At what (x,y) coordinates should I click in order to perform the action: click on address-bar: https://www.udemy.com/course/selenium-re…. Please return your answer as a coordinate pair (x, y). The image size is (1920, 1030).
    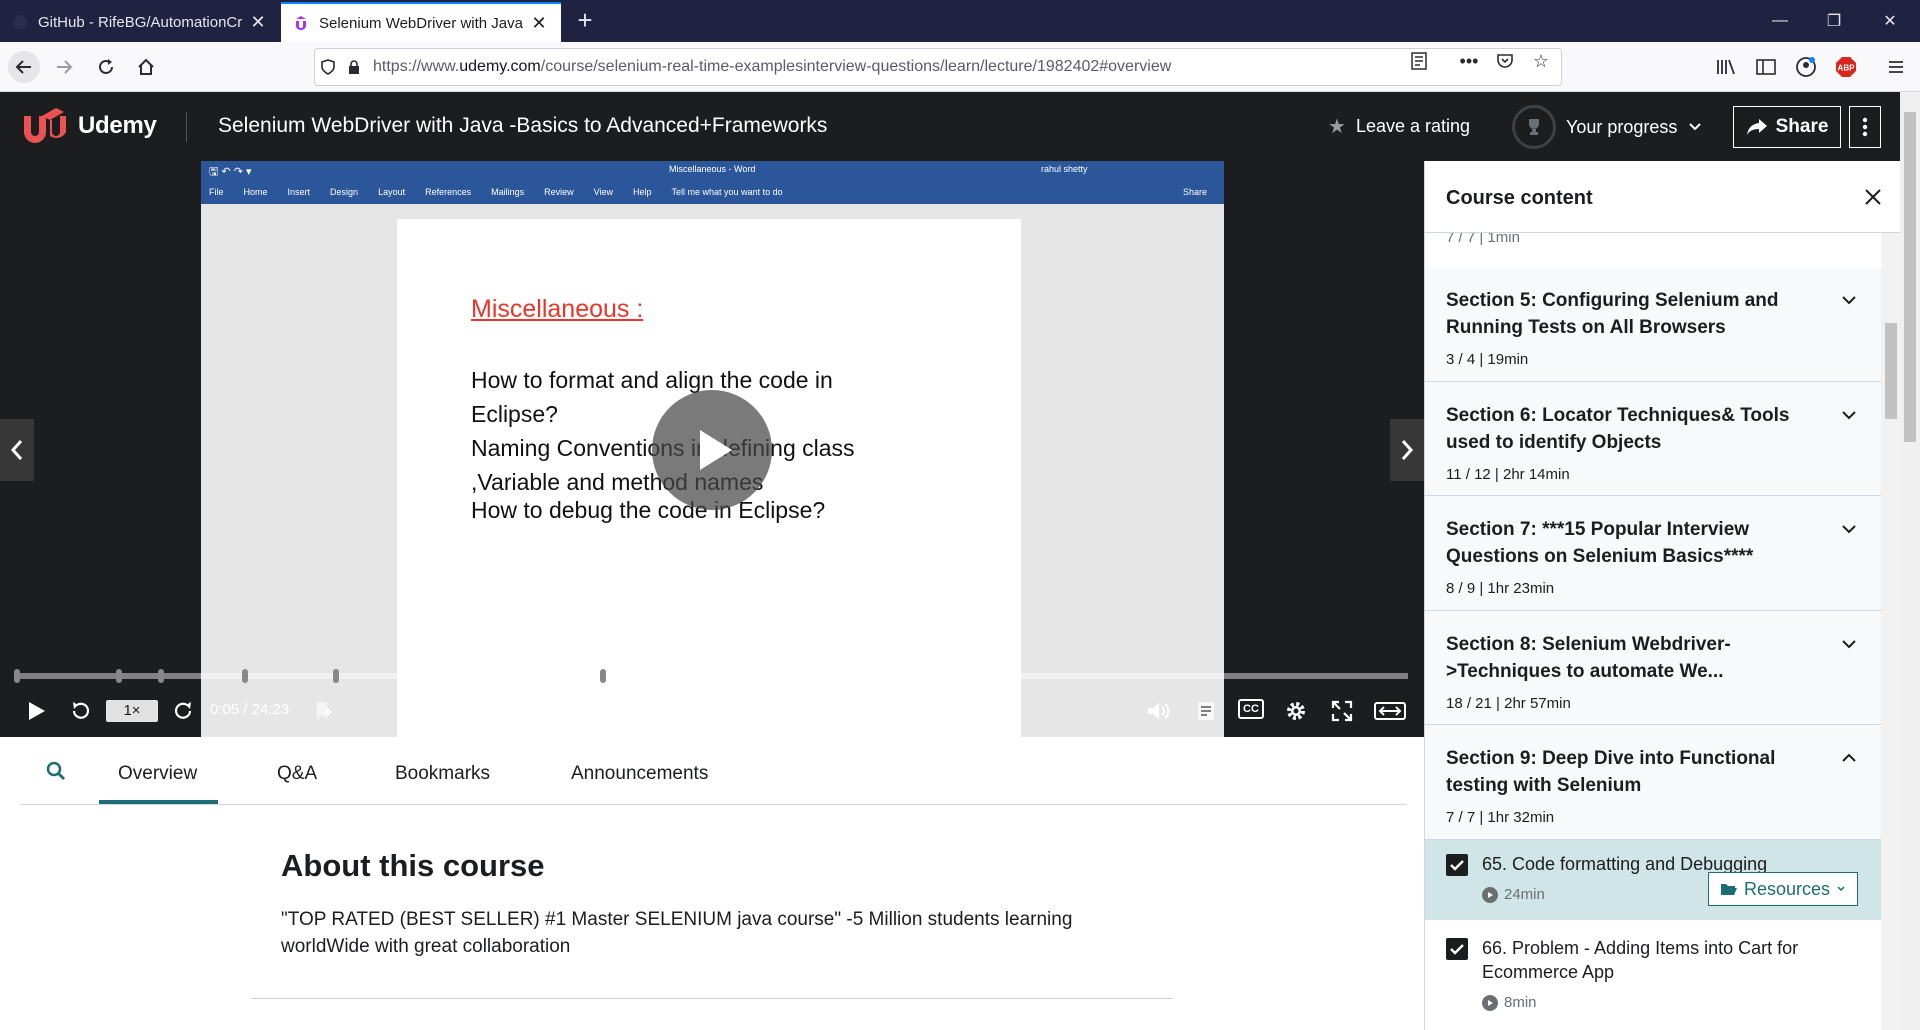
    Looking at the image, I should click on (938, 67).